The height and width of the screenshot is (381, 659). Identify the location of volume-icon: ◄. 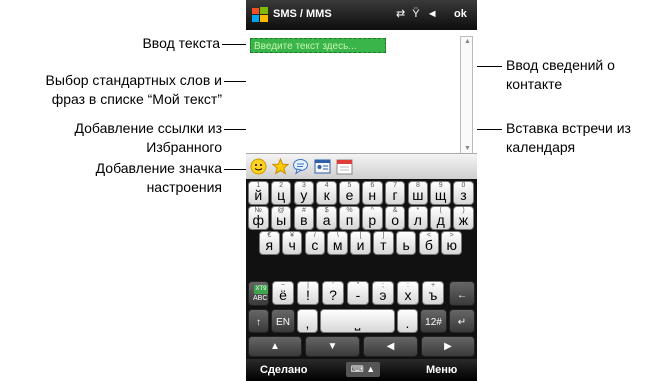
(433, 14).